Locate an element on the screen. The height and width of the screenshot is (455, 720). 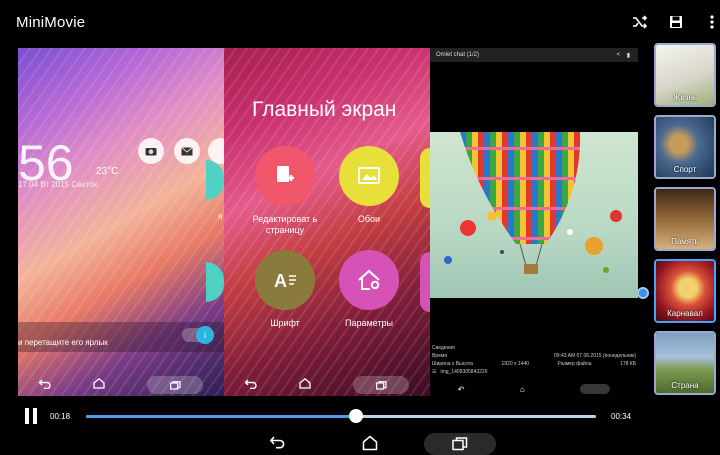
home-screen-title: Главный экран is located at coordinates (324, 109).